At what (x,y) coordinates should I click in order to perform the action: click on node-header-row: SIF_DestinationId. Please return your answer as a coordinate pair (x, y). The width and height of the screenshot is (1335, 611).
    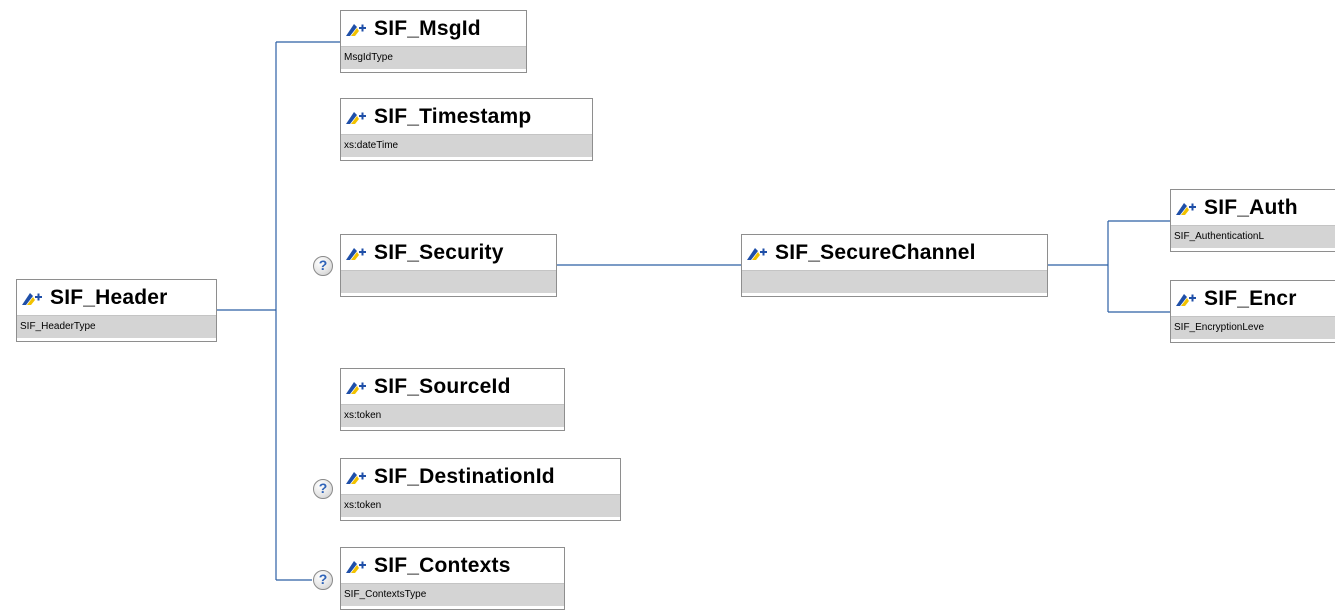
    Looking at the image, I should click on (480, 476).